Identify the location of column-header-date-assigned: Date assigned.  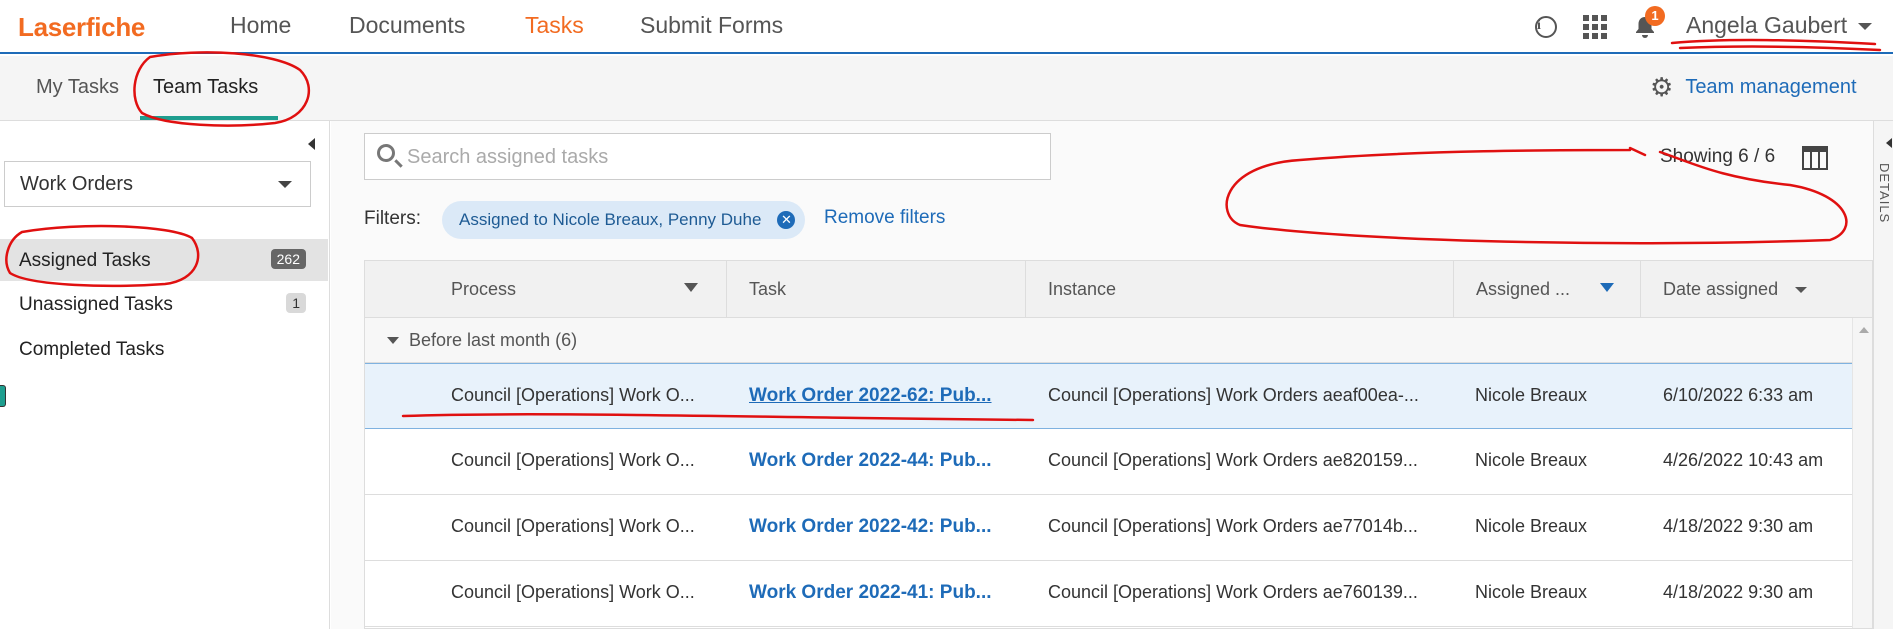
(1756, 289).